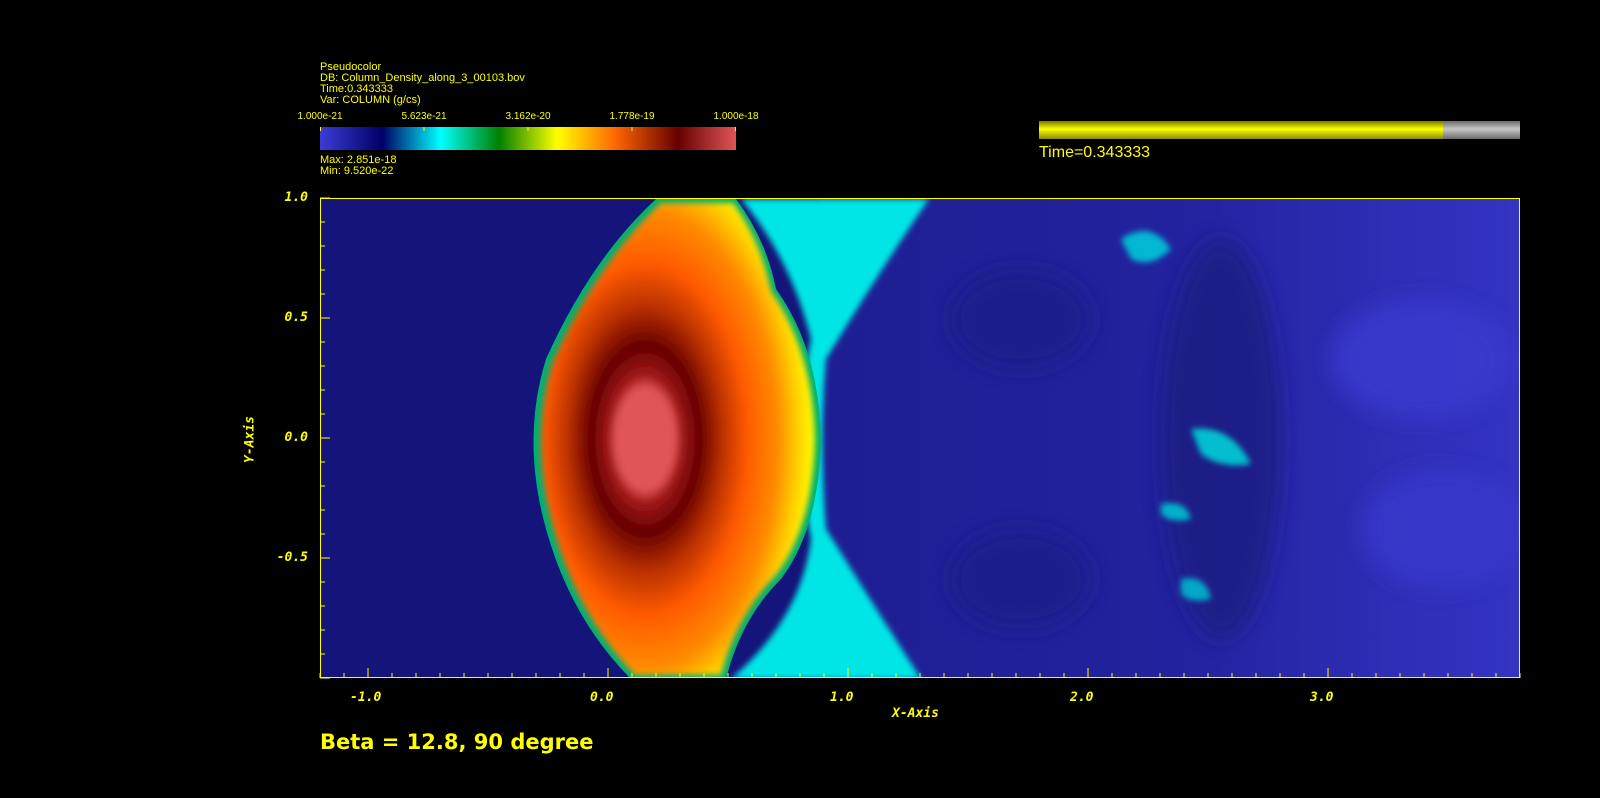  I want to click on time-slider, so click(1279, 130).